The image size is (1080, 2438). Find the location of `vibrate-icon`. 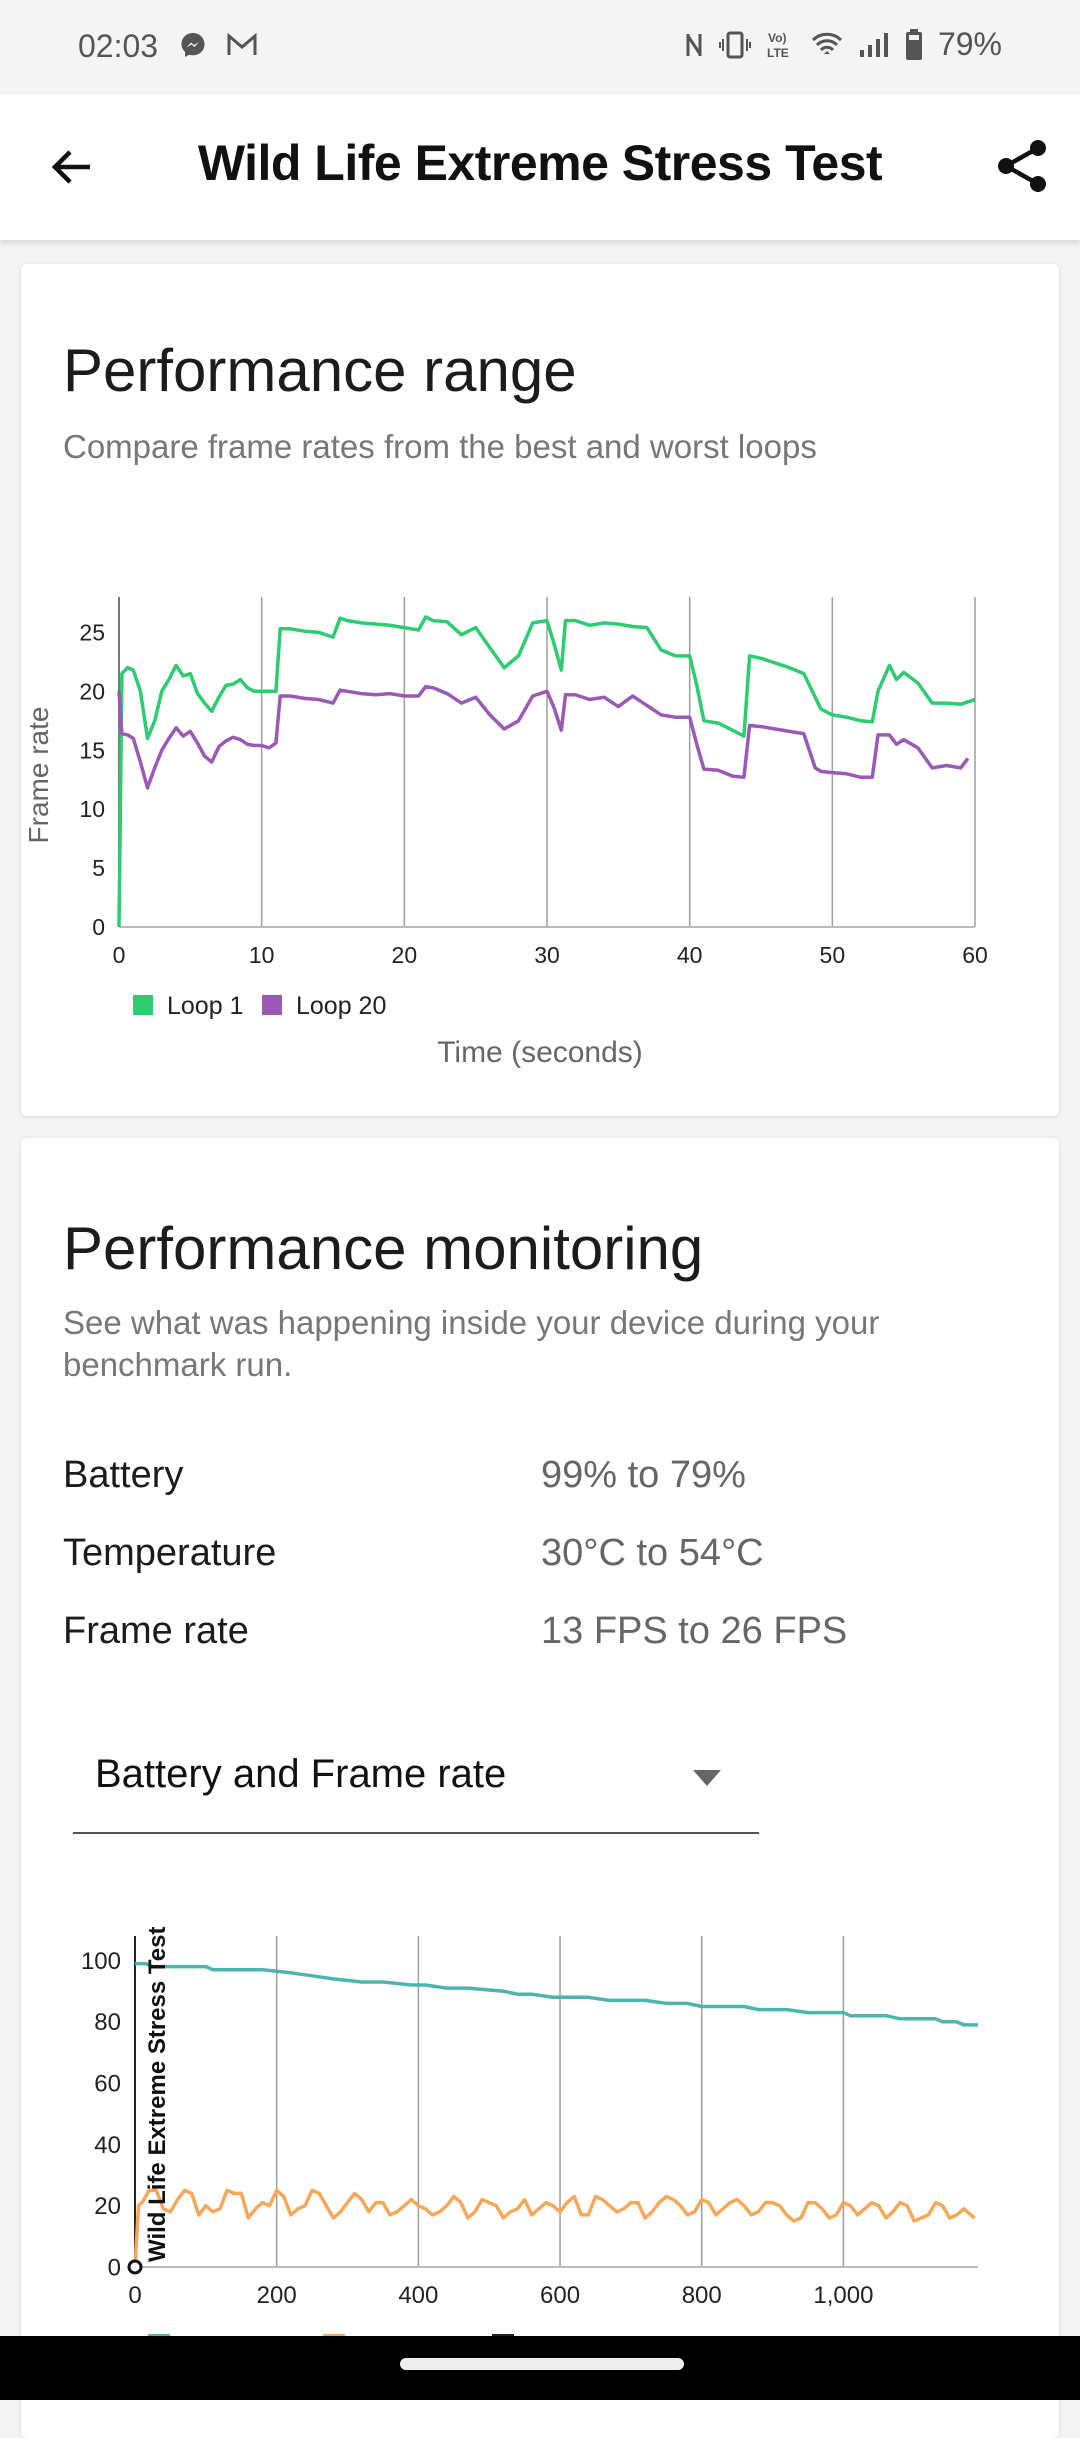

vibrate-icon is located at coordinates (734, 44).